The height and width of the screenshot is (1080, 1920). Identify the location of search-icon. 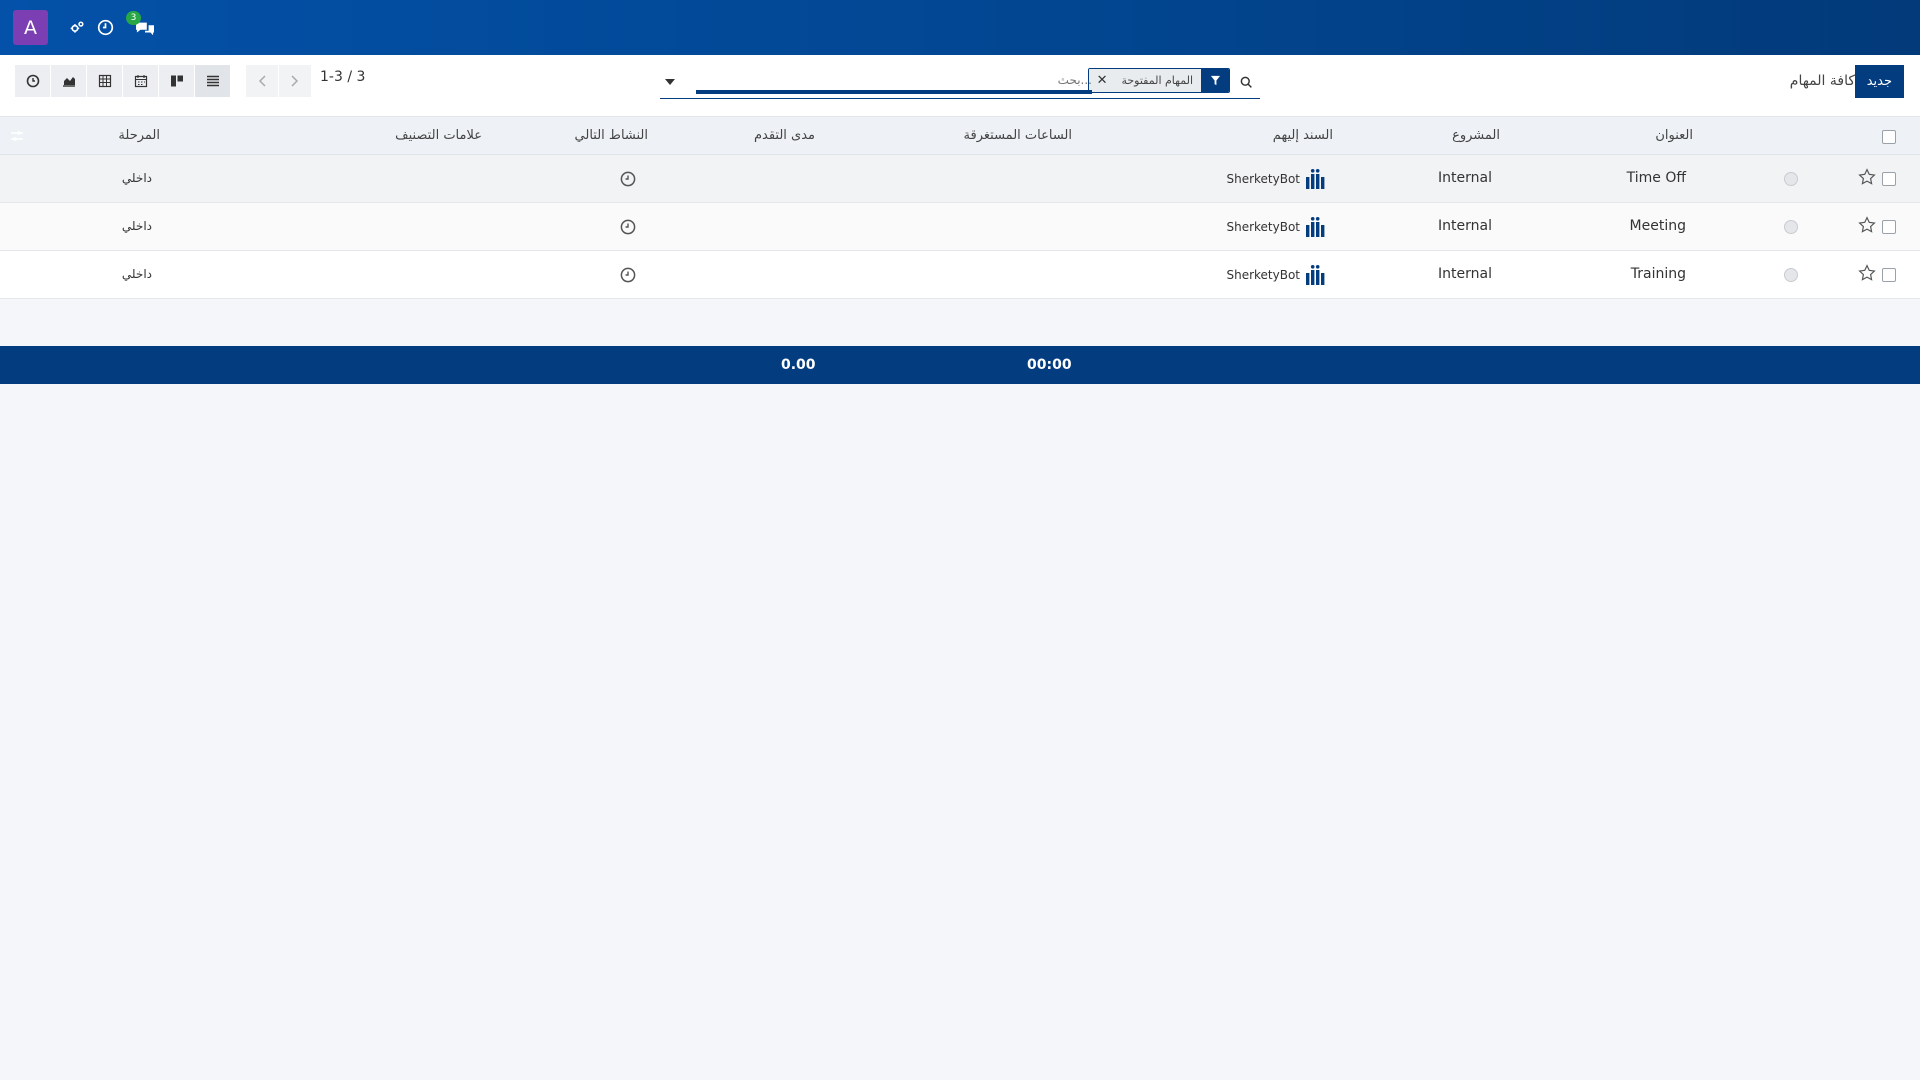
(1246, 82).